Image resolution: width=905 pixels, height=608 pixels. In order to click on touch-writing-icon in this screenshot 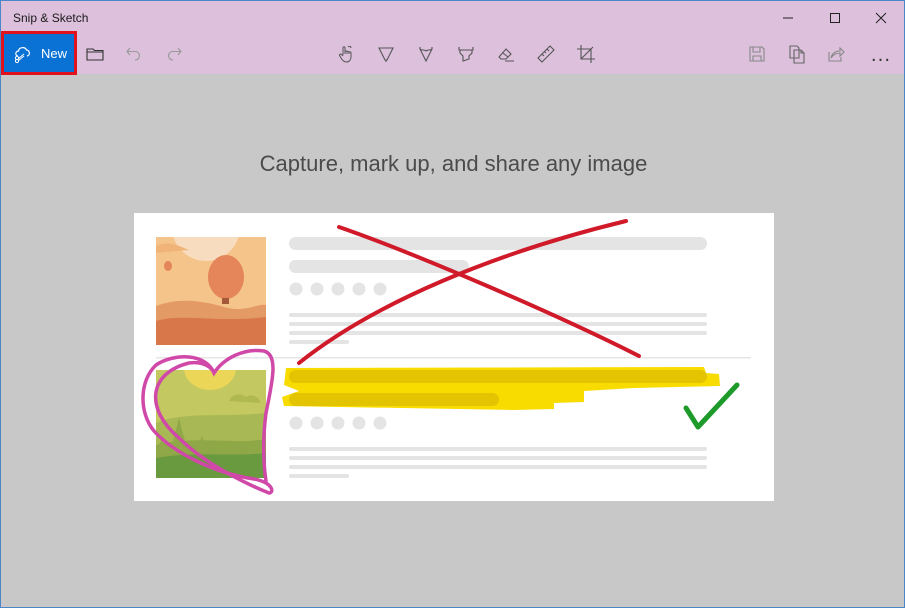, I will do `click(345, 54)`.